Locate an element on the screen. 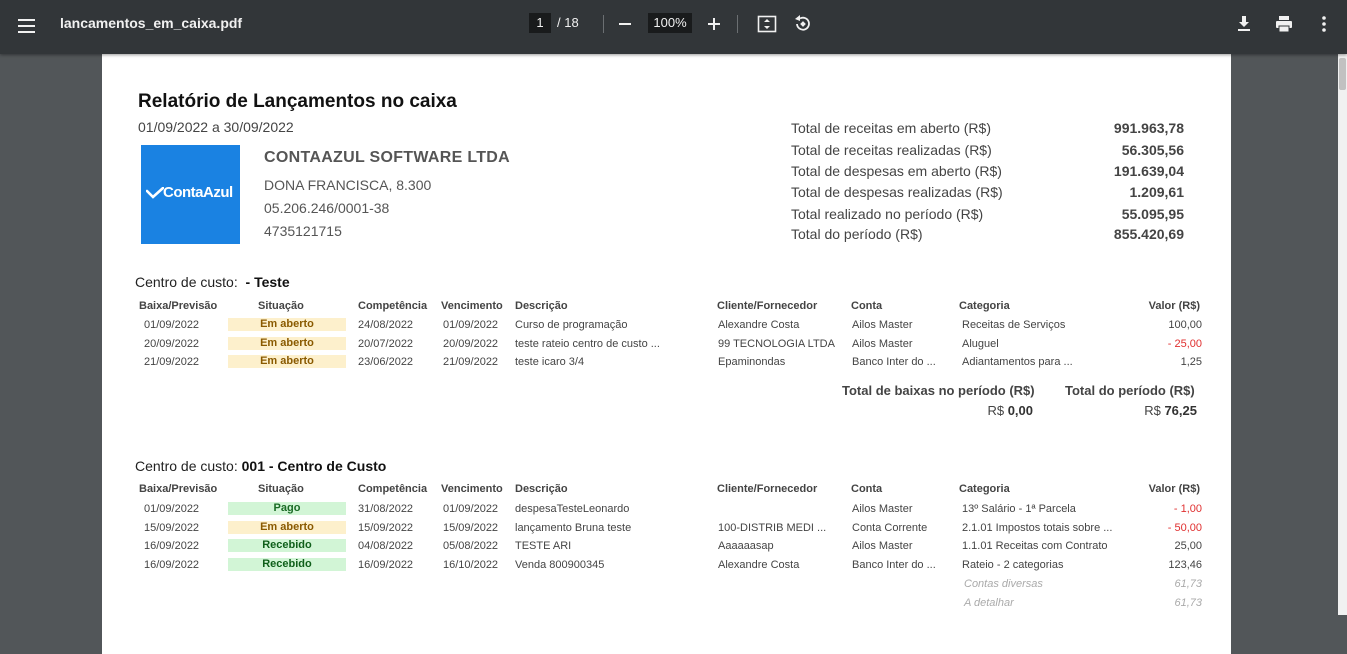  cell-baixa: 20/09/2022 is located at coordinates (172, 344).